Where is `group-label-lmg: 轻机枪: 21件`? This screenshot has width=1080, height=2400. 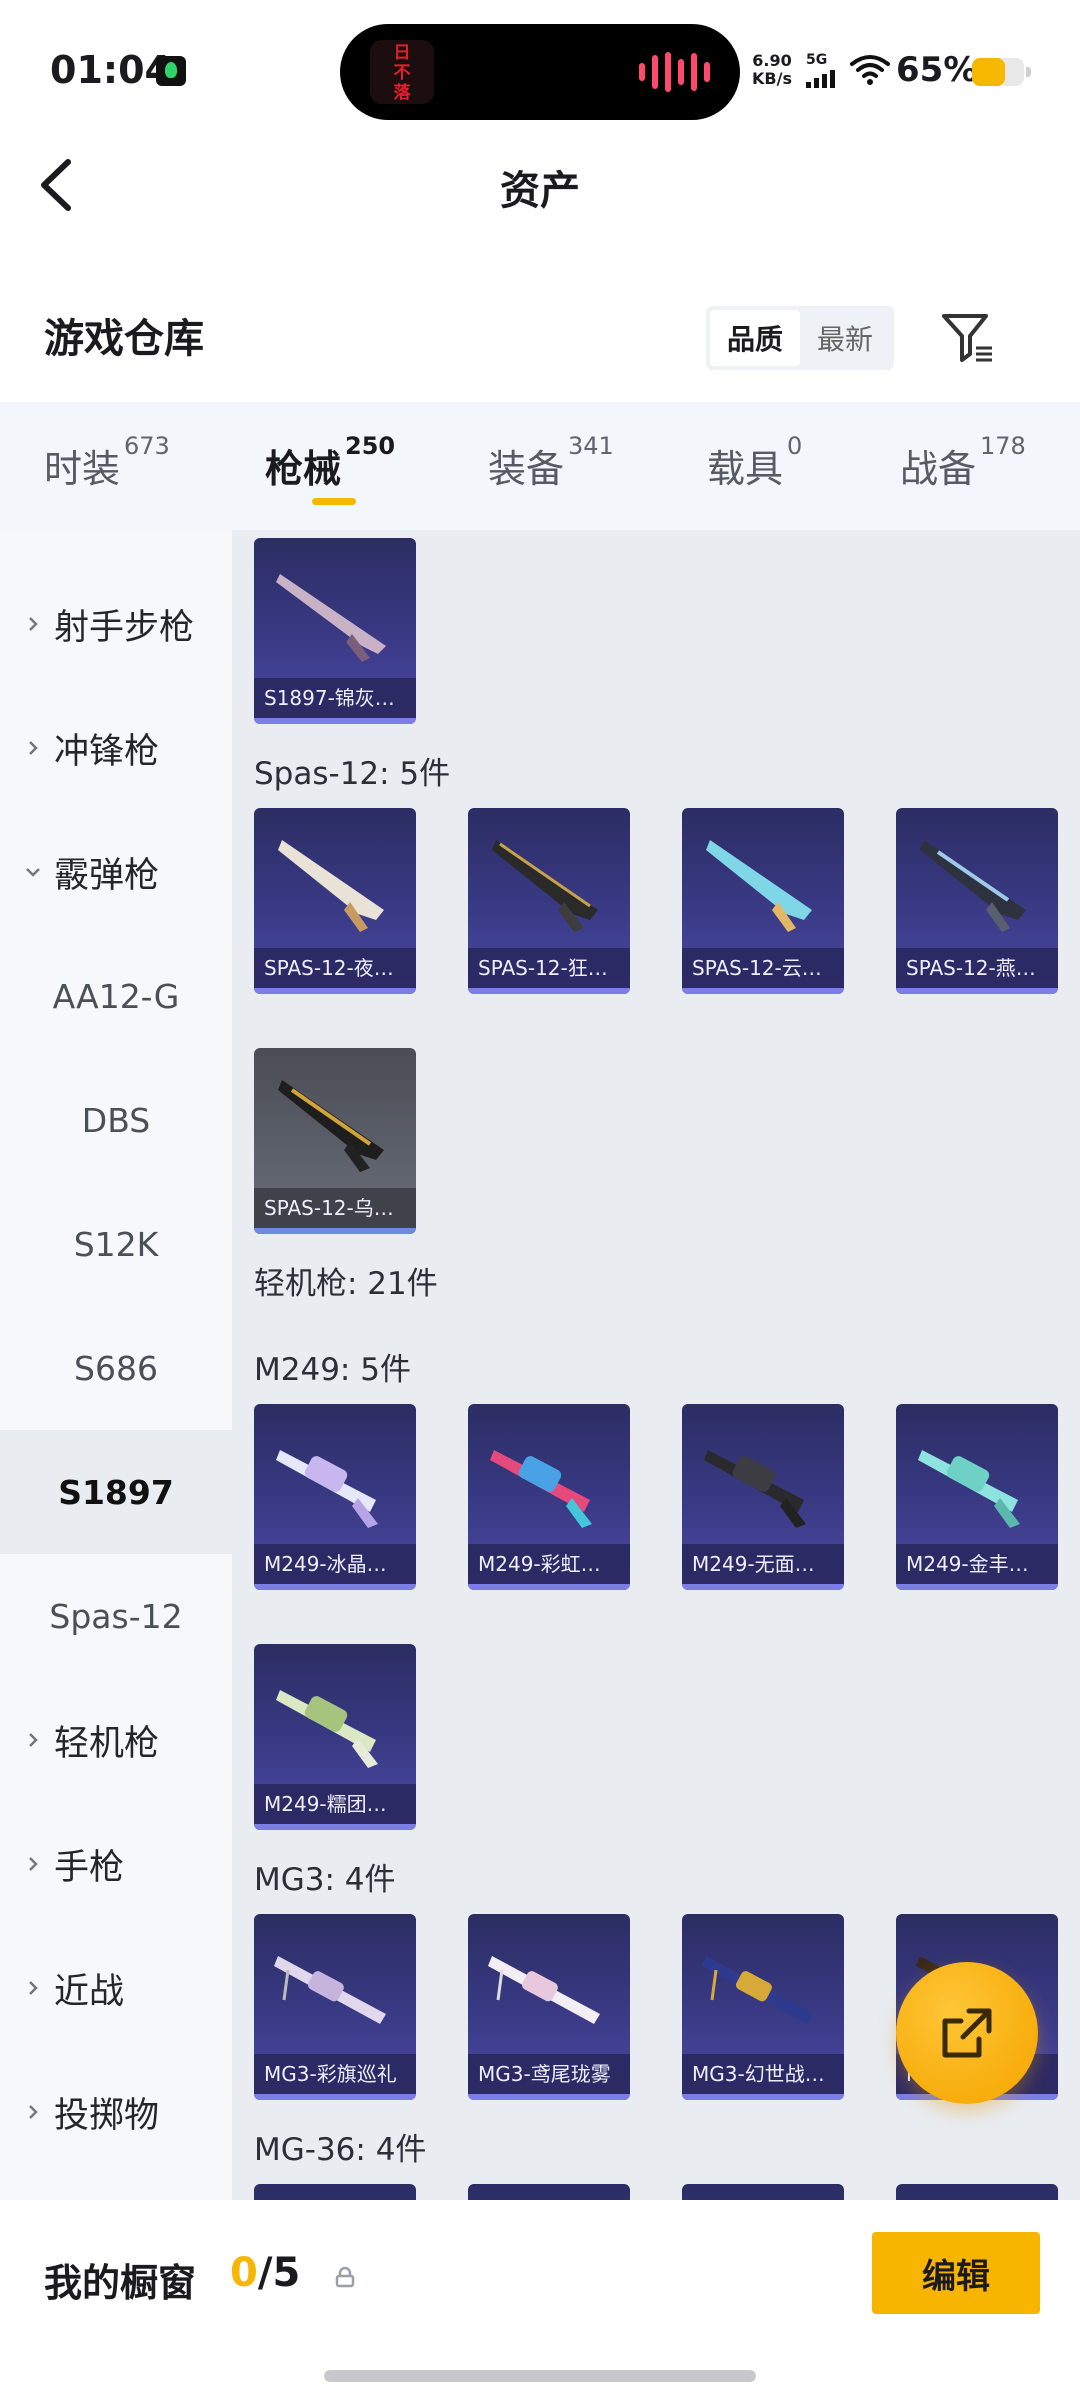 group-label-lmg: 轻机枪: 21件 is located at coordinates (346, 1284).